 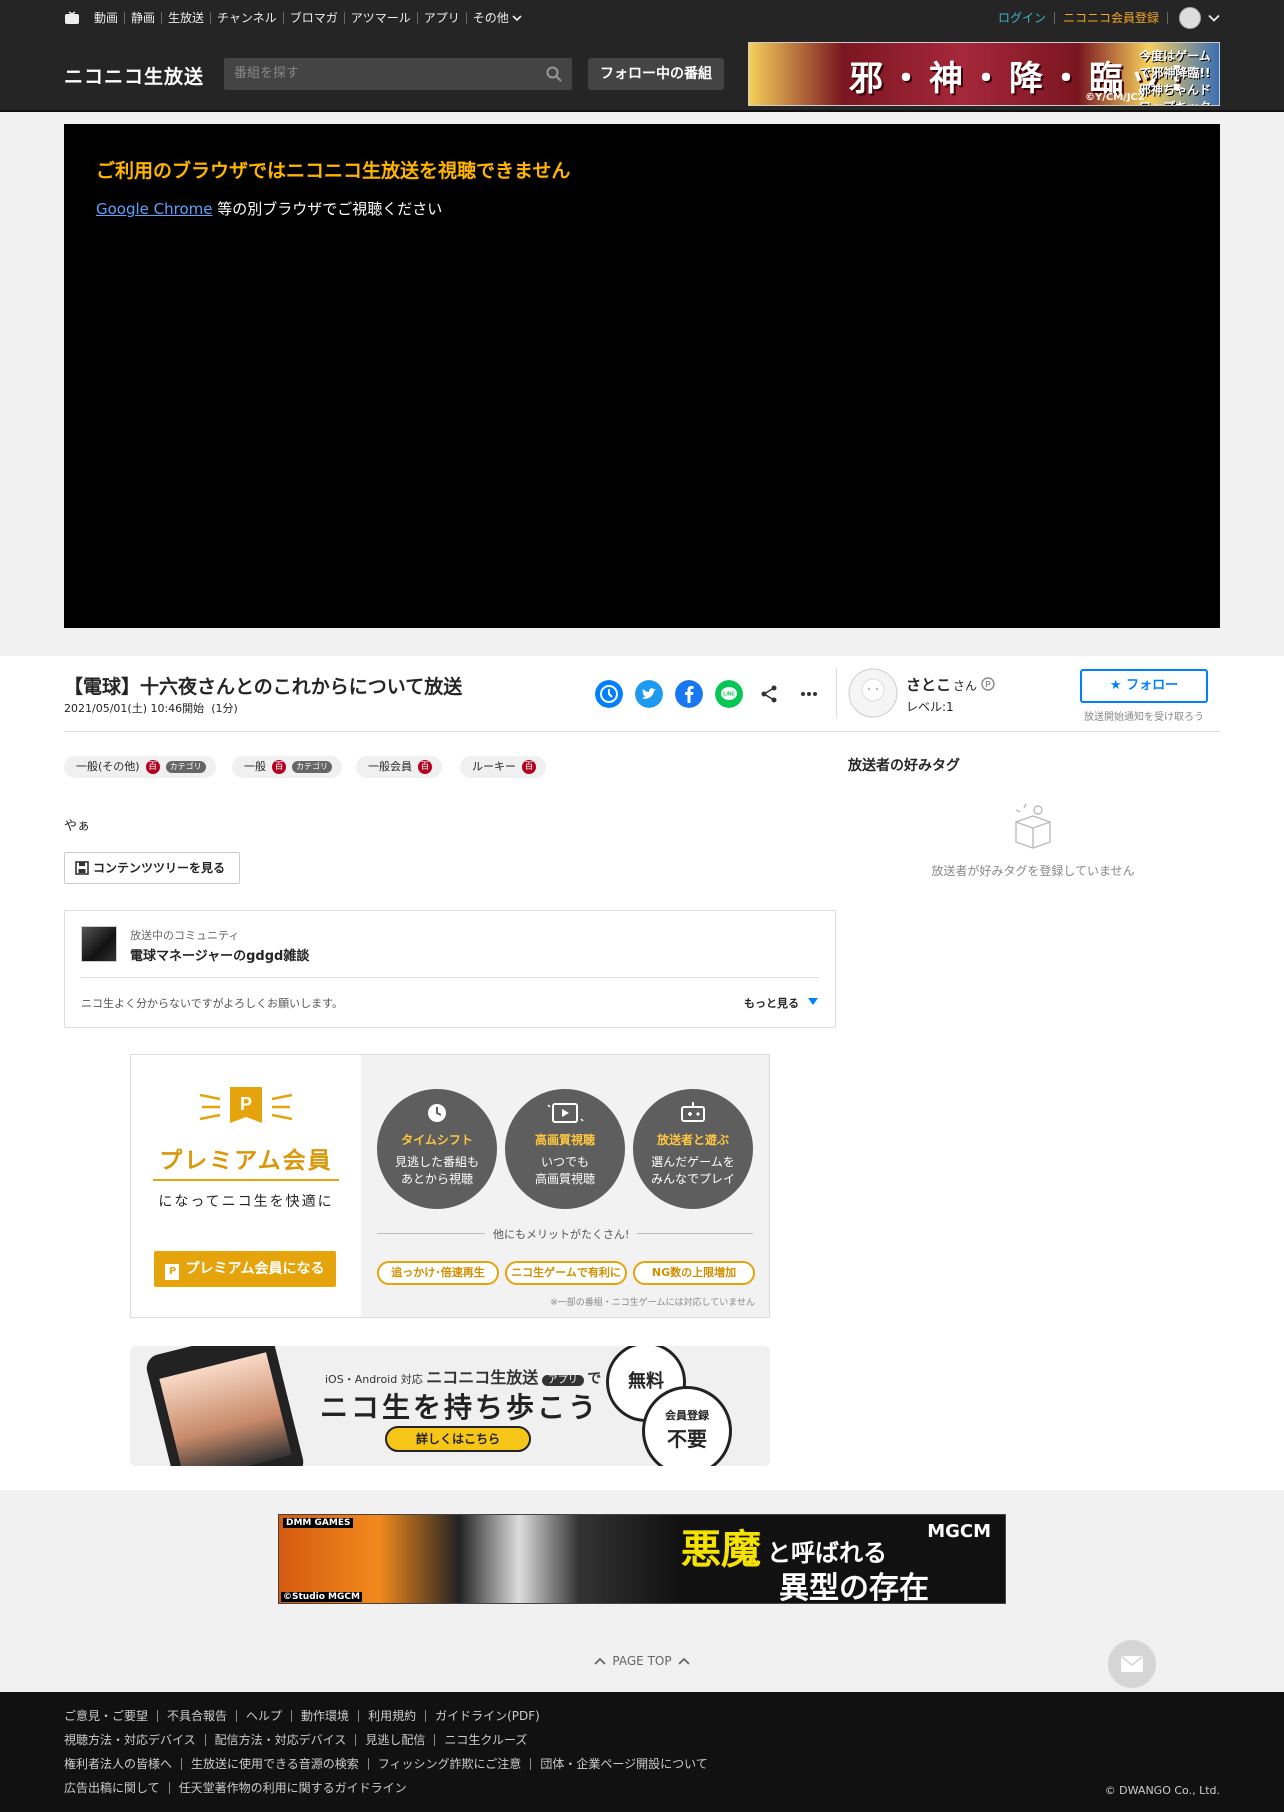 I want to click on nav-seiga: 静画, so click(x=142, y=18).